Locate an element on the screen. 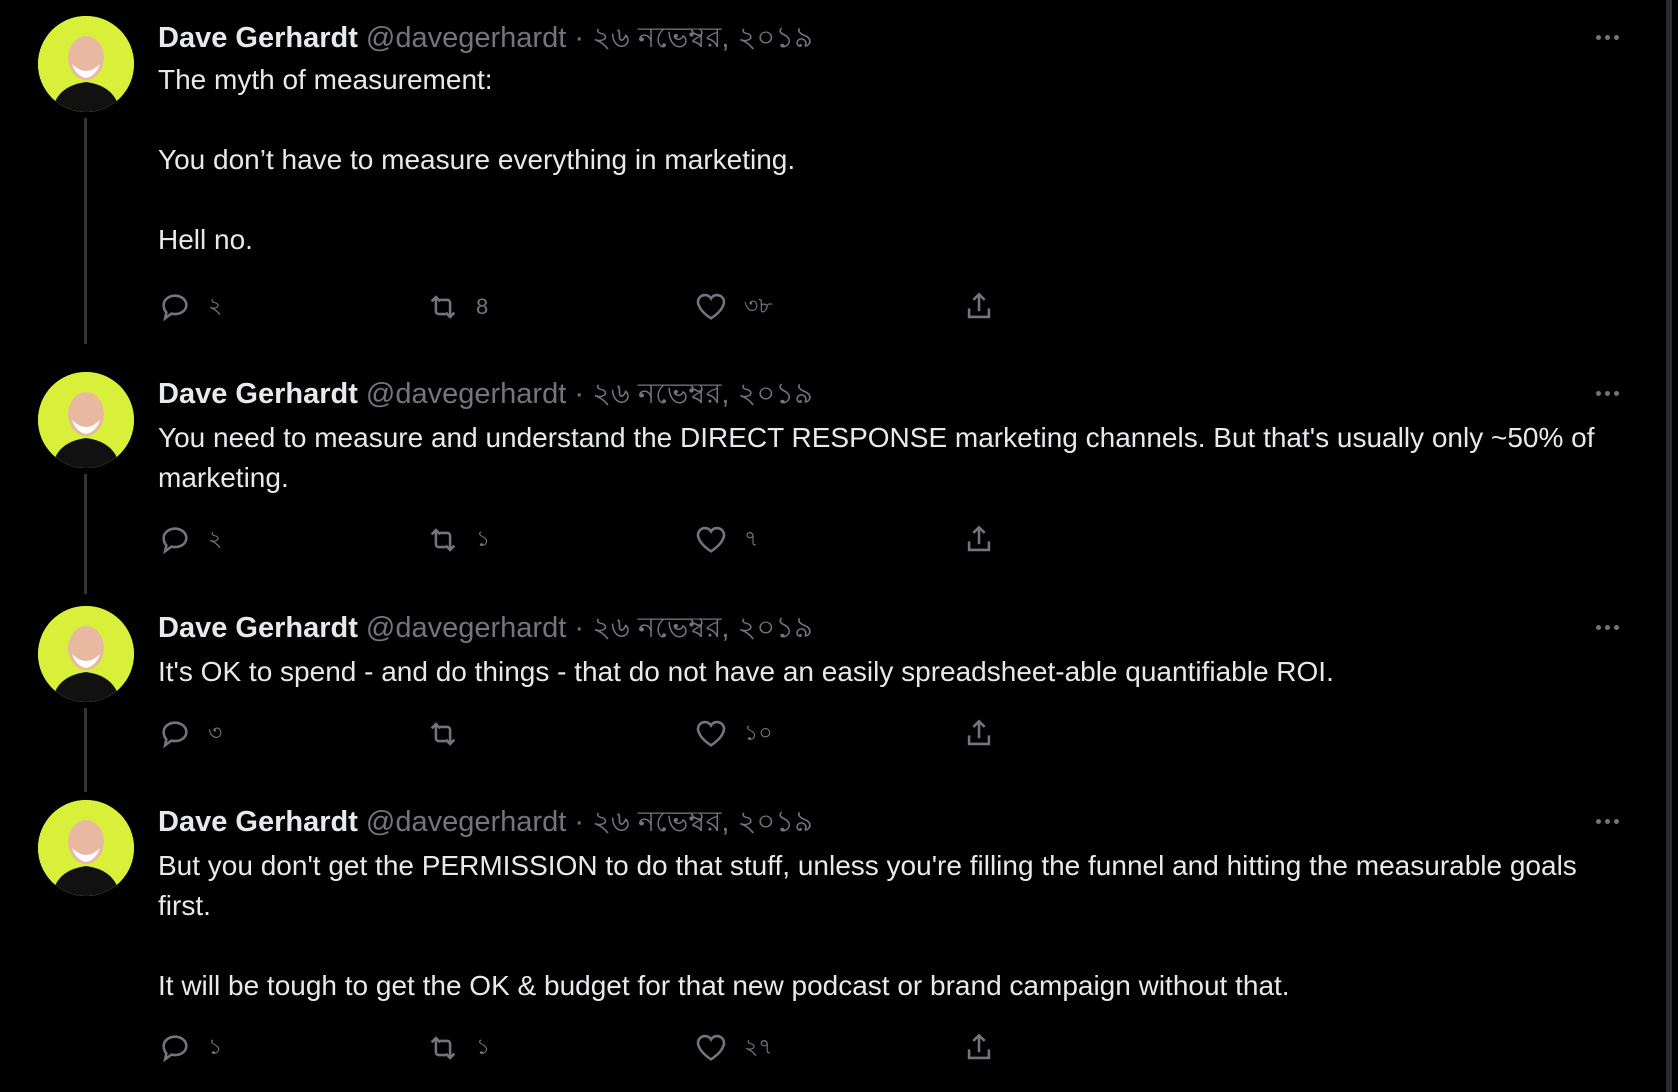 The image size is (1678, 1092). like-button: ৩৮ is located at coordinates (733, 307).